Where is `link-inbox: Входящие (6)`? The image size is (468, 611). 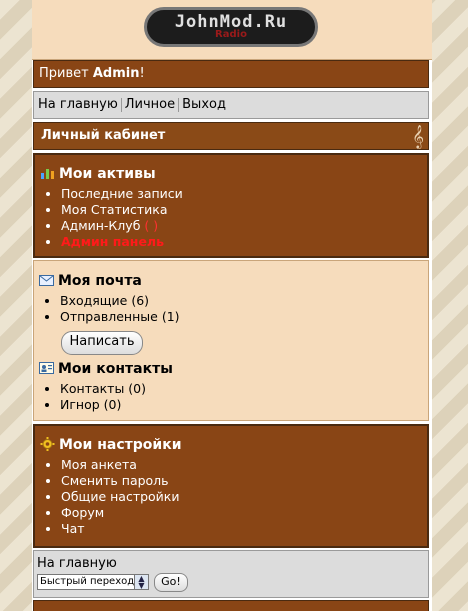 link-inbox: Входящие (6) is located at coordinates (104, 300).